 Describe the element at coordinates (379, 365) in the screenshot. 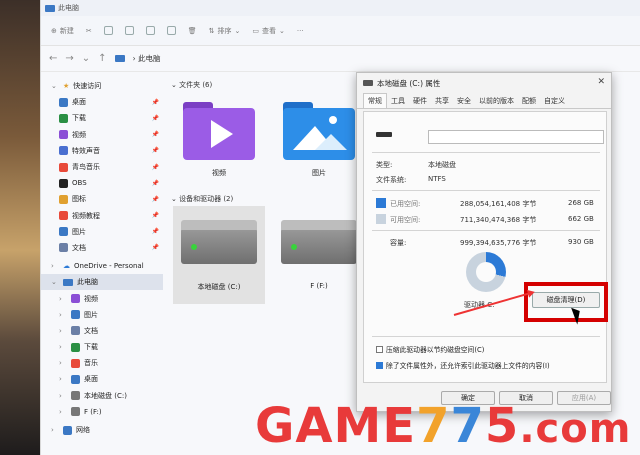

I see `checkbox-checked` at that location.